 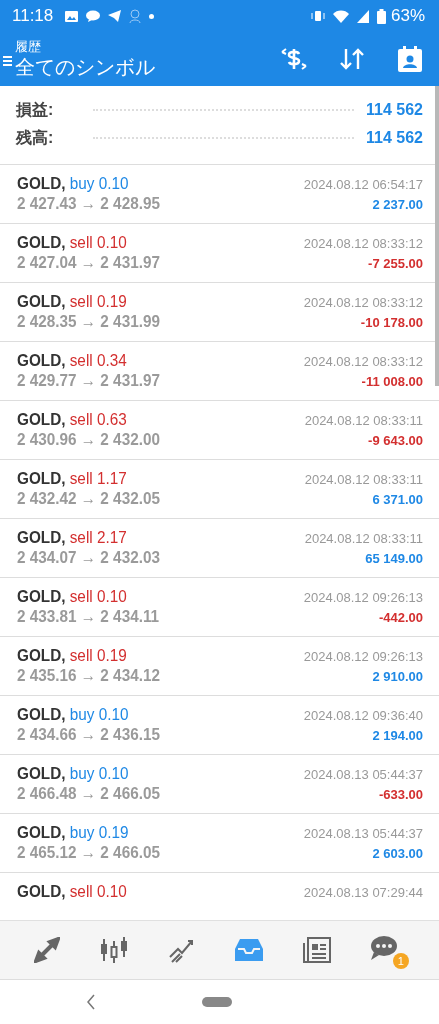 What do you see at coordinates (88, 853) in the screenshot?
I see `deal-prices: 2 465.12 → 2 466.05` at bounding box center [88, 853].